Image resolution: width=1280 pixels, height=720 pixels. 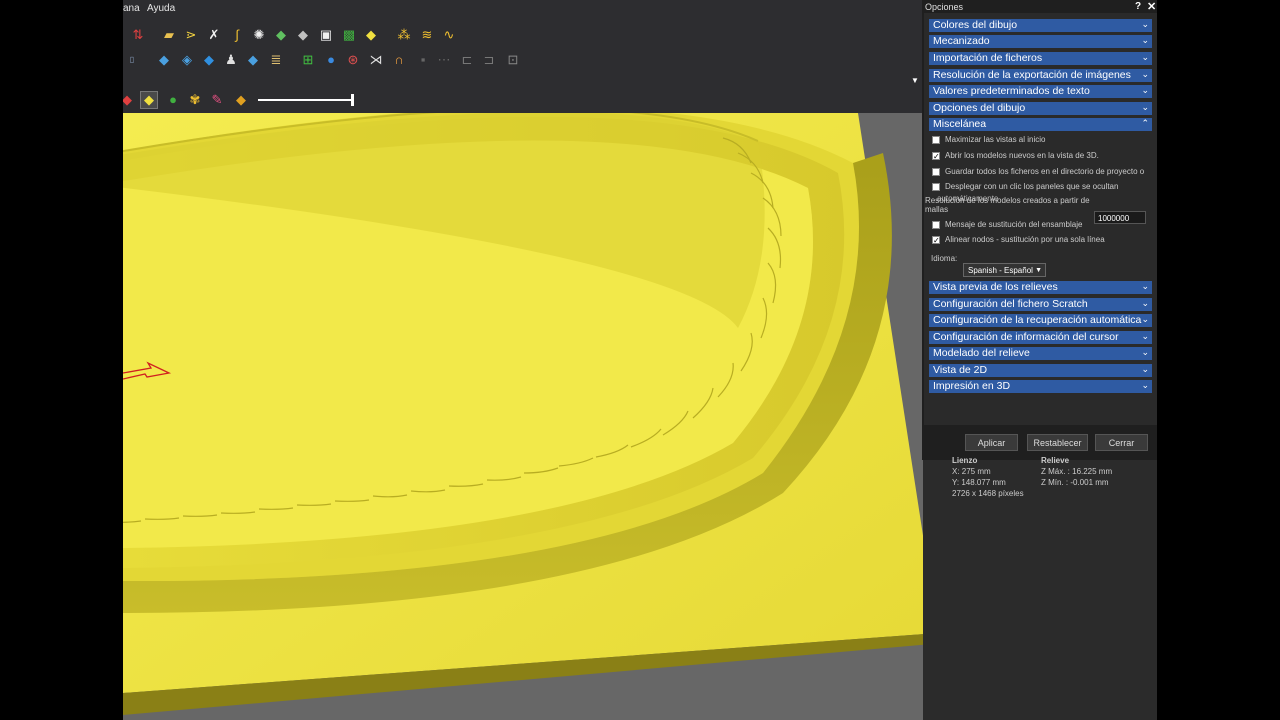 What do you see at coordinates (1040, 337) in the screenshot?
I see `section-cursor-info: Configuración de información del cursor ⌄` at bounding box center [1040, 337].